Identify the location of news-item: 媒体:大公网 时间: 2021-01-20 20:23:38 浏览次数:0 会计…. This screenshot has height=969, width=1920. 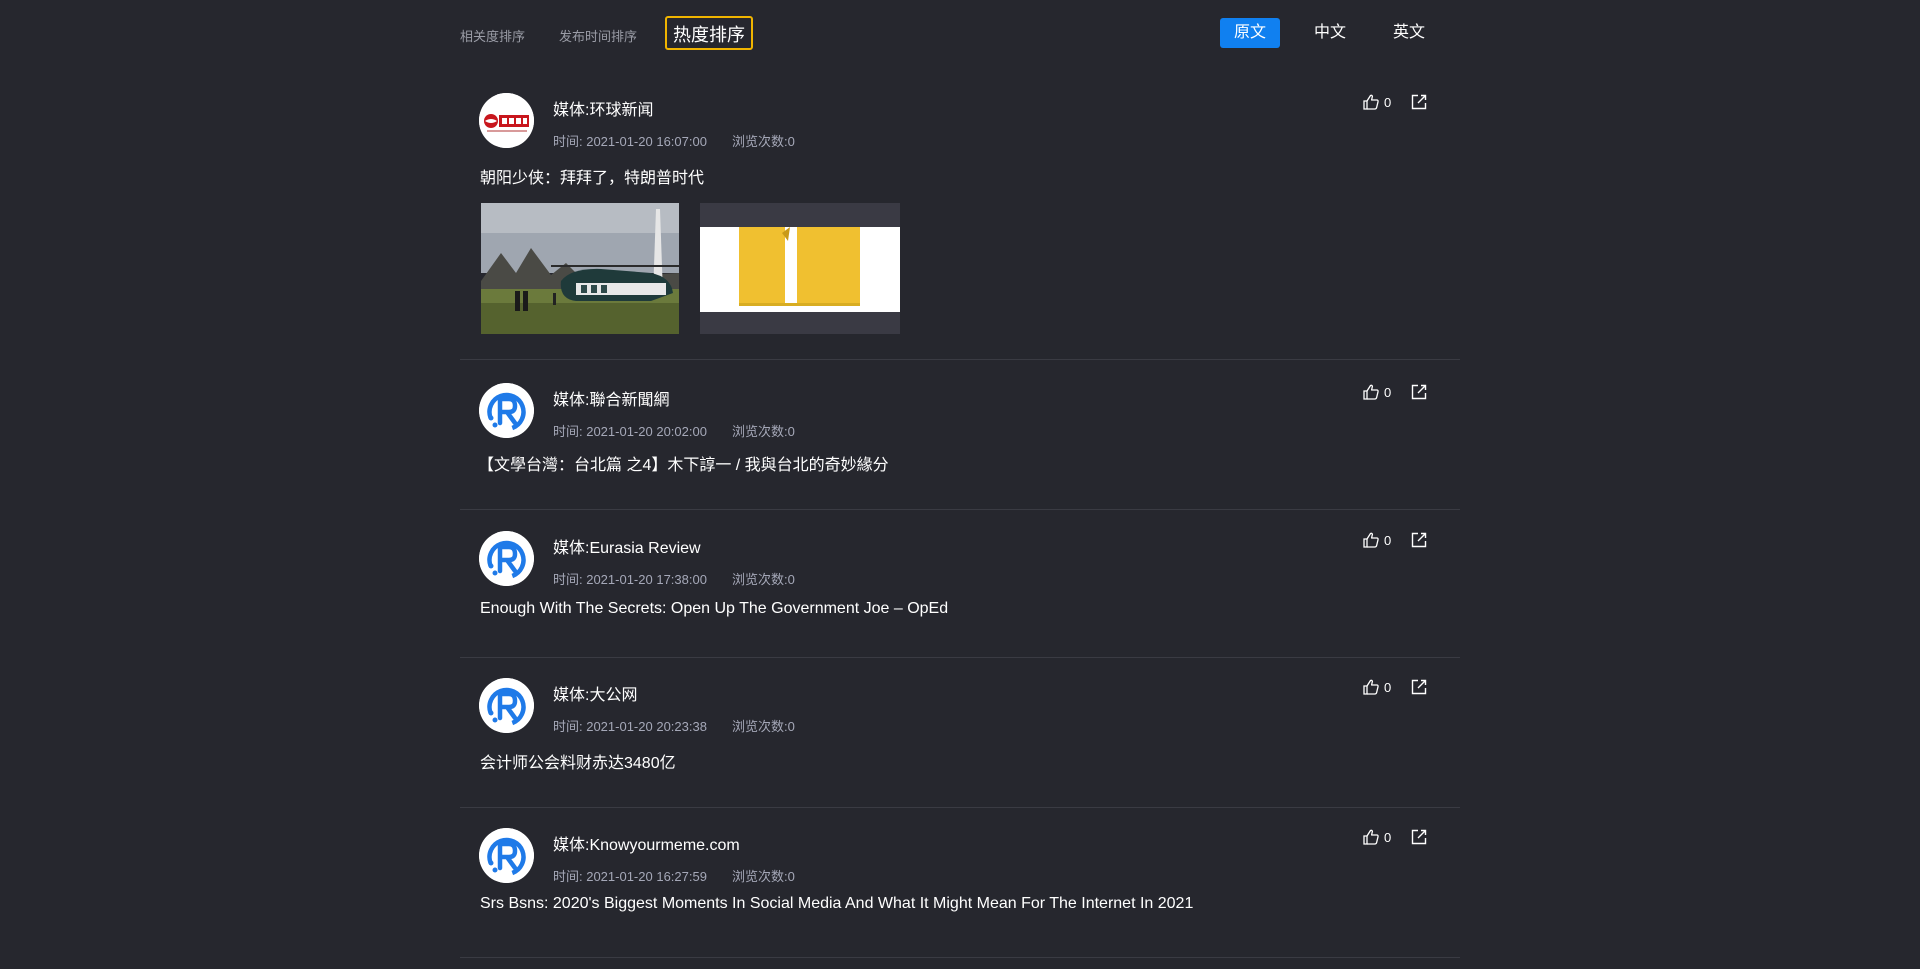
(960, 733).